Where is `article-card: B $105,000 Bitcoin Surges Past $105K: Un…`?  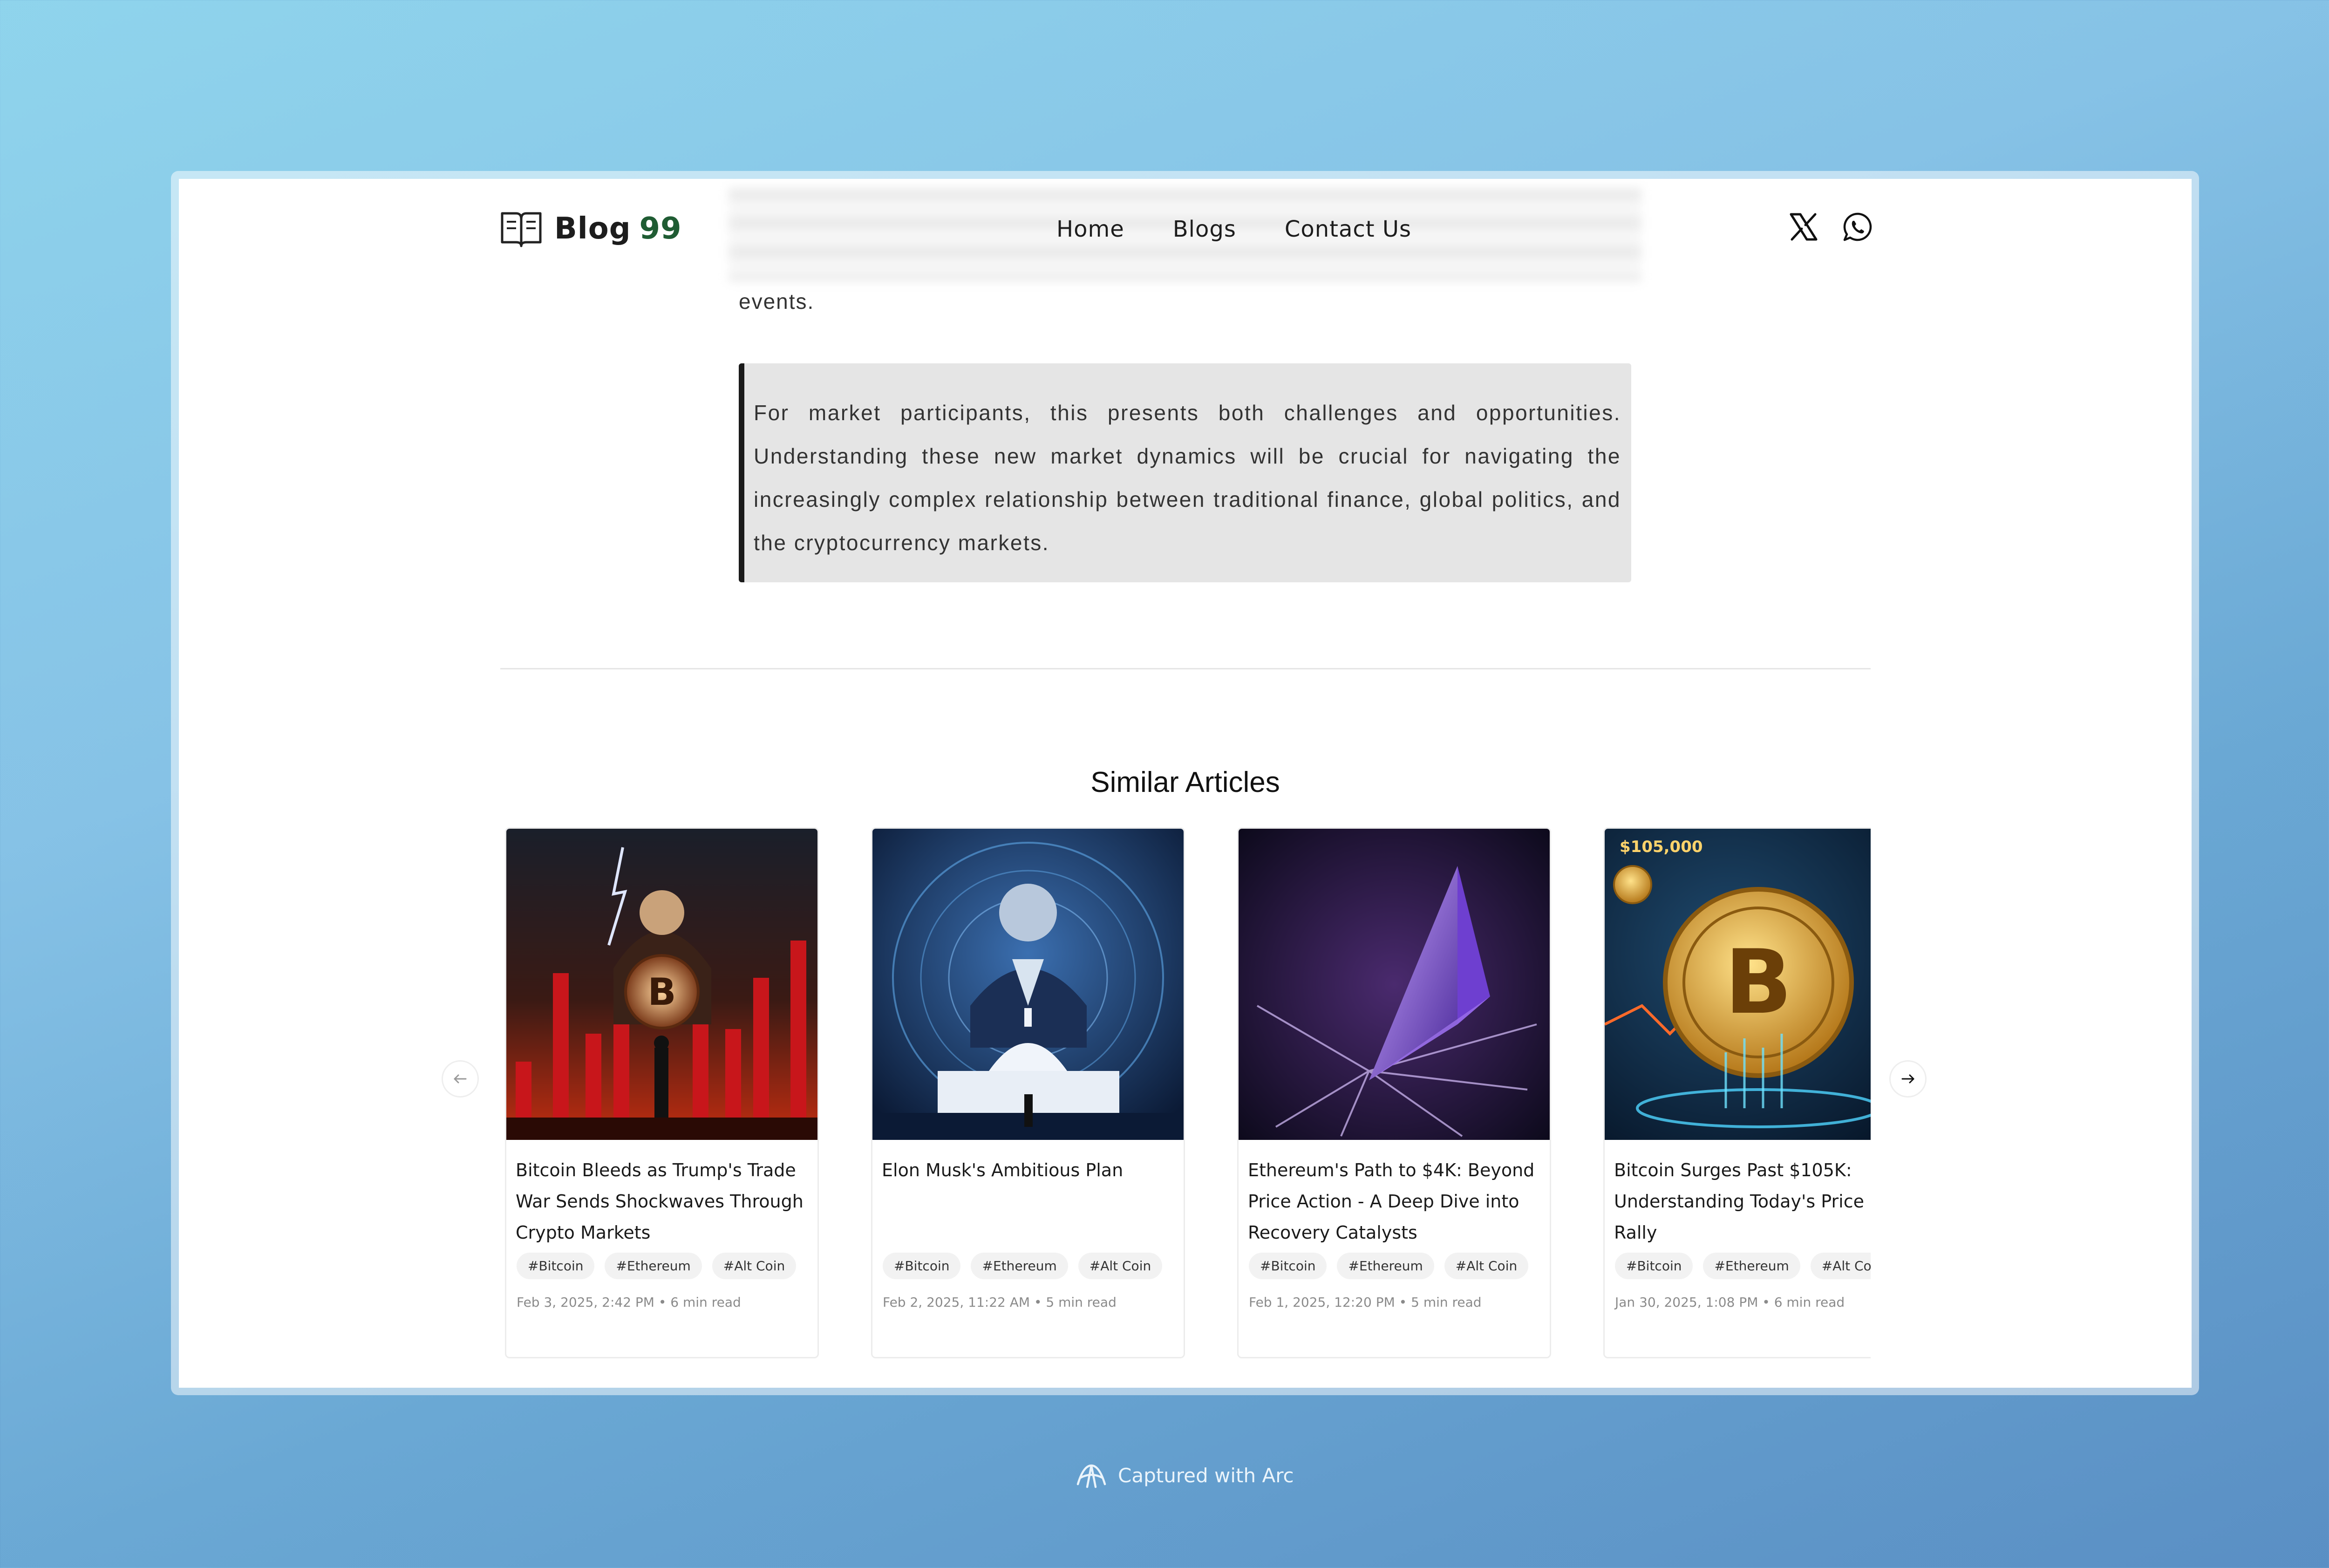 article-card: B $105,000 Bitcoin Surges Past $105K: Un… is located at coordinates (1737, 1092).